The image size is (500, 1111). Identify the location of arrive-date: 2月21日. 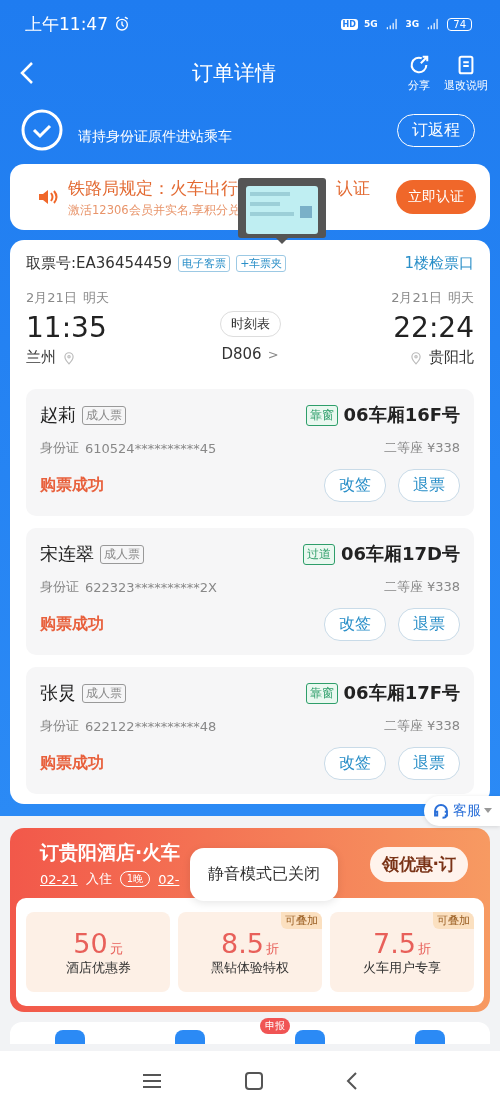
(416, 298).